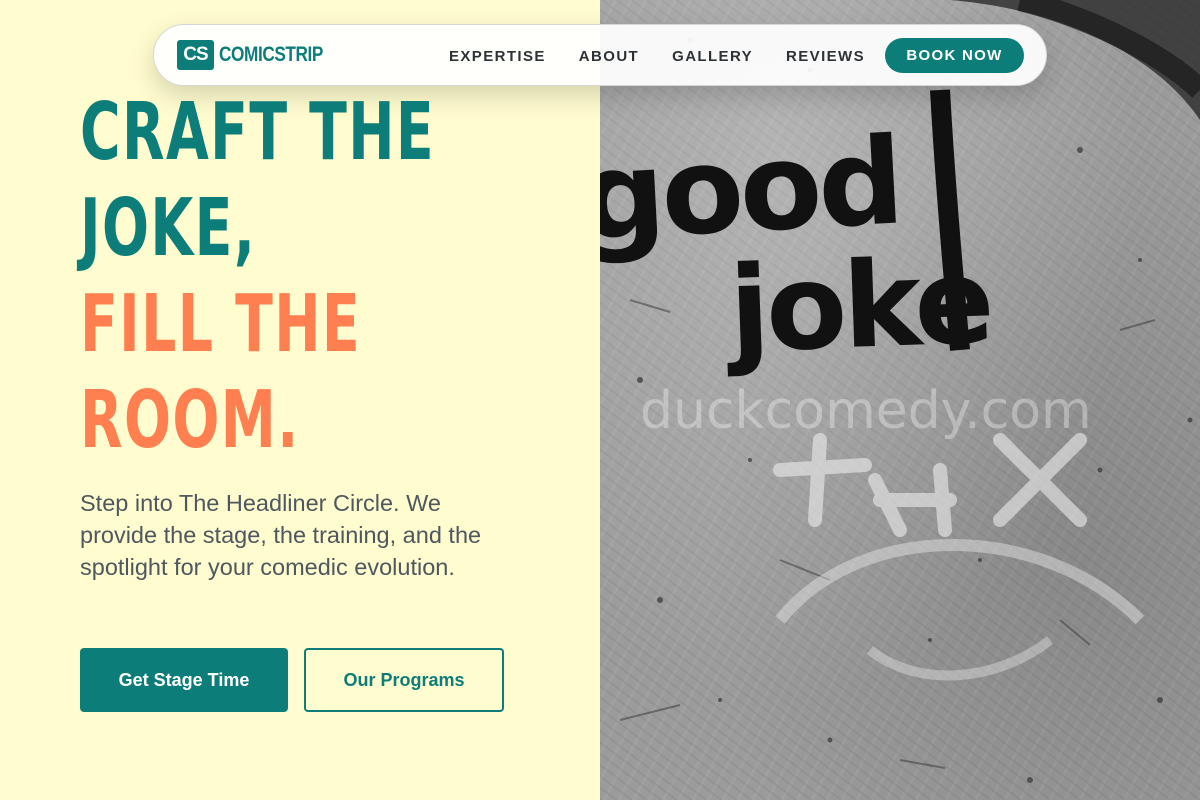  I want to click on nav-link-about: ABOUT, so click(609, 56).